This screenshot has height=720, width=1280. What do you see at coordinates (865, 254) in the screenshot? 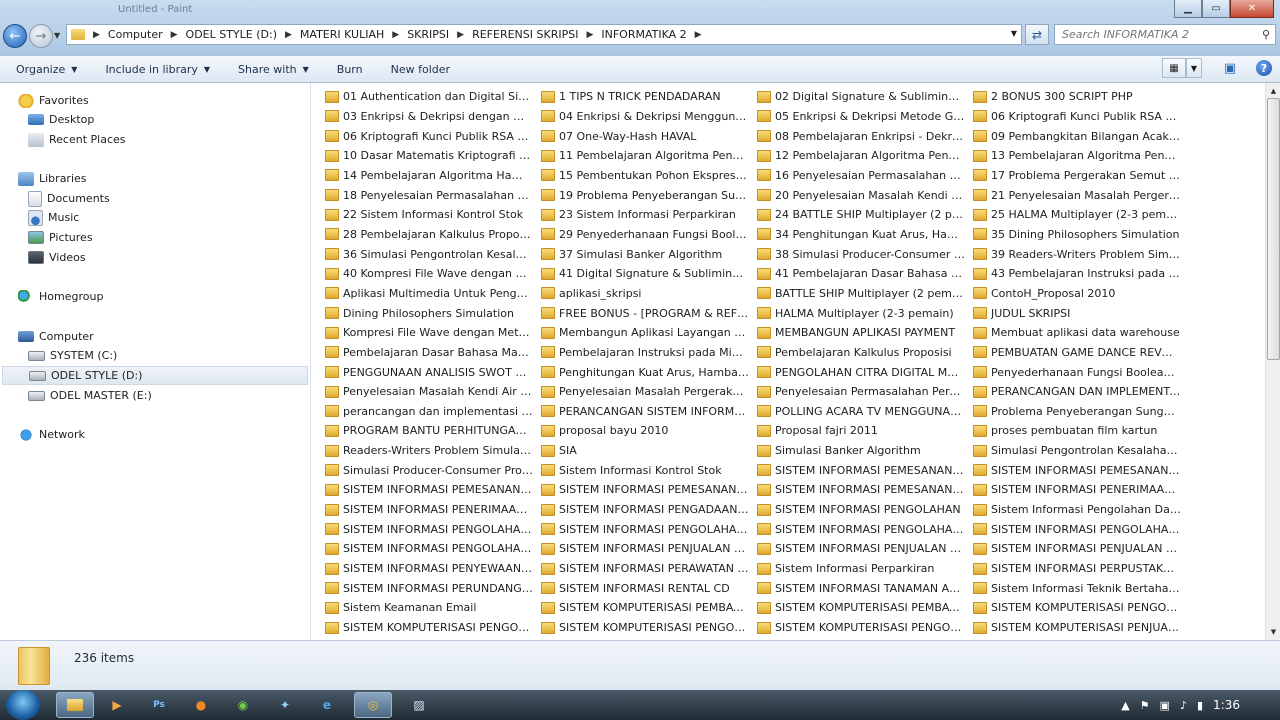
I see `folder-item: 38 Simulasi Producer-Consumer Problem` at bounding box center [865, 254].